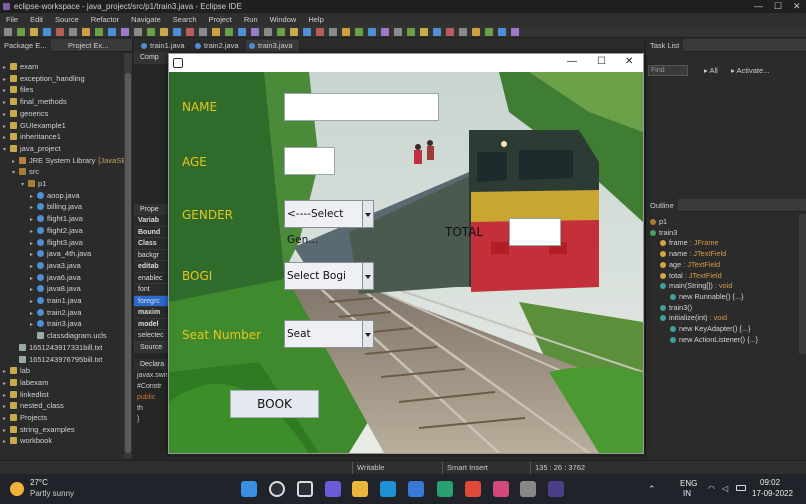 The width and height of the screenshot is (806, 504). Describe the element at coordinates (272, 46) in the screenshot. I see `tab-train3: train3.java` at that location.